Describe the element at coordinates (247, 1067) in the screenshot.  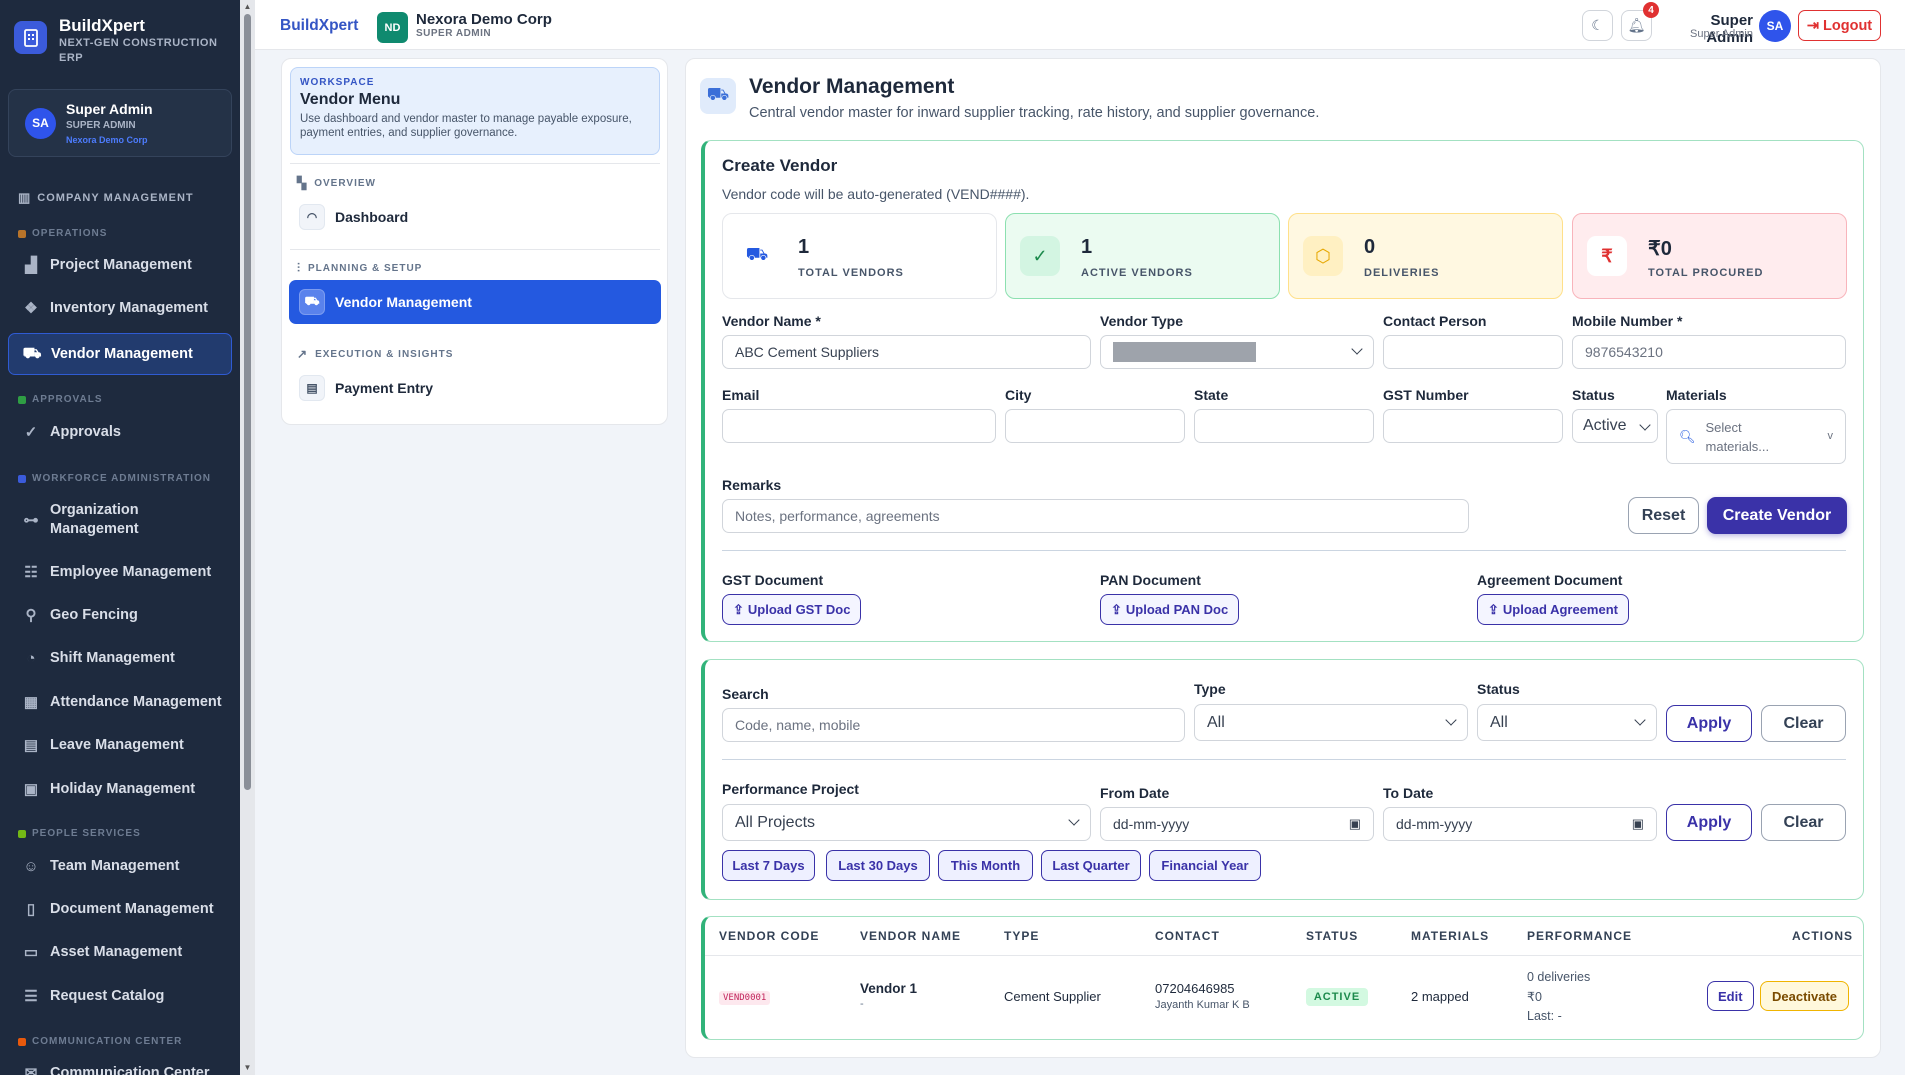
I see `scroll-down-arrow: ▼` at that location.